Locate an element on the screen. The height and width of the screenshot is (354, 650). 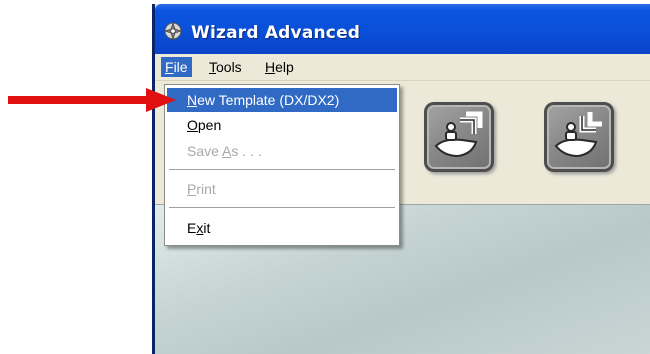
menu-item-new-template: New Template (DX/DX2) is located at coordinates (282, 100).